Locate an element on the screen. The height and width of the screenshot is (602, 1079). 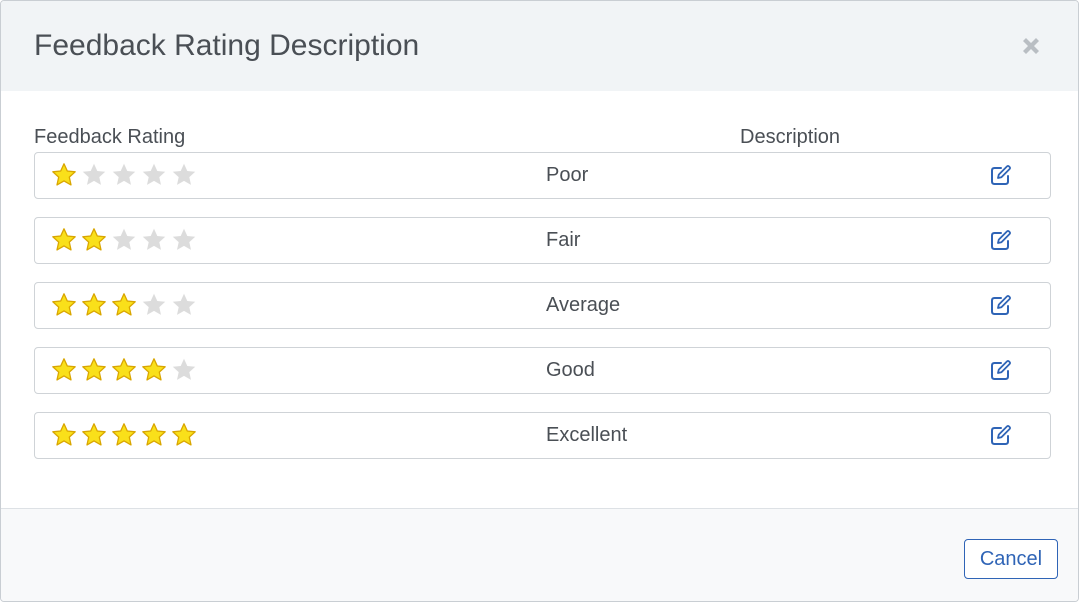
rating-row: Good is located at coordinates (542, 370).